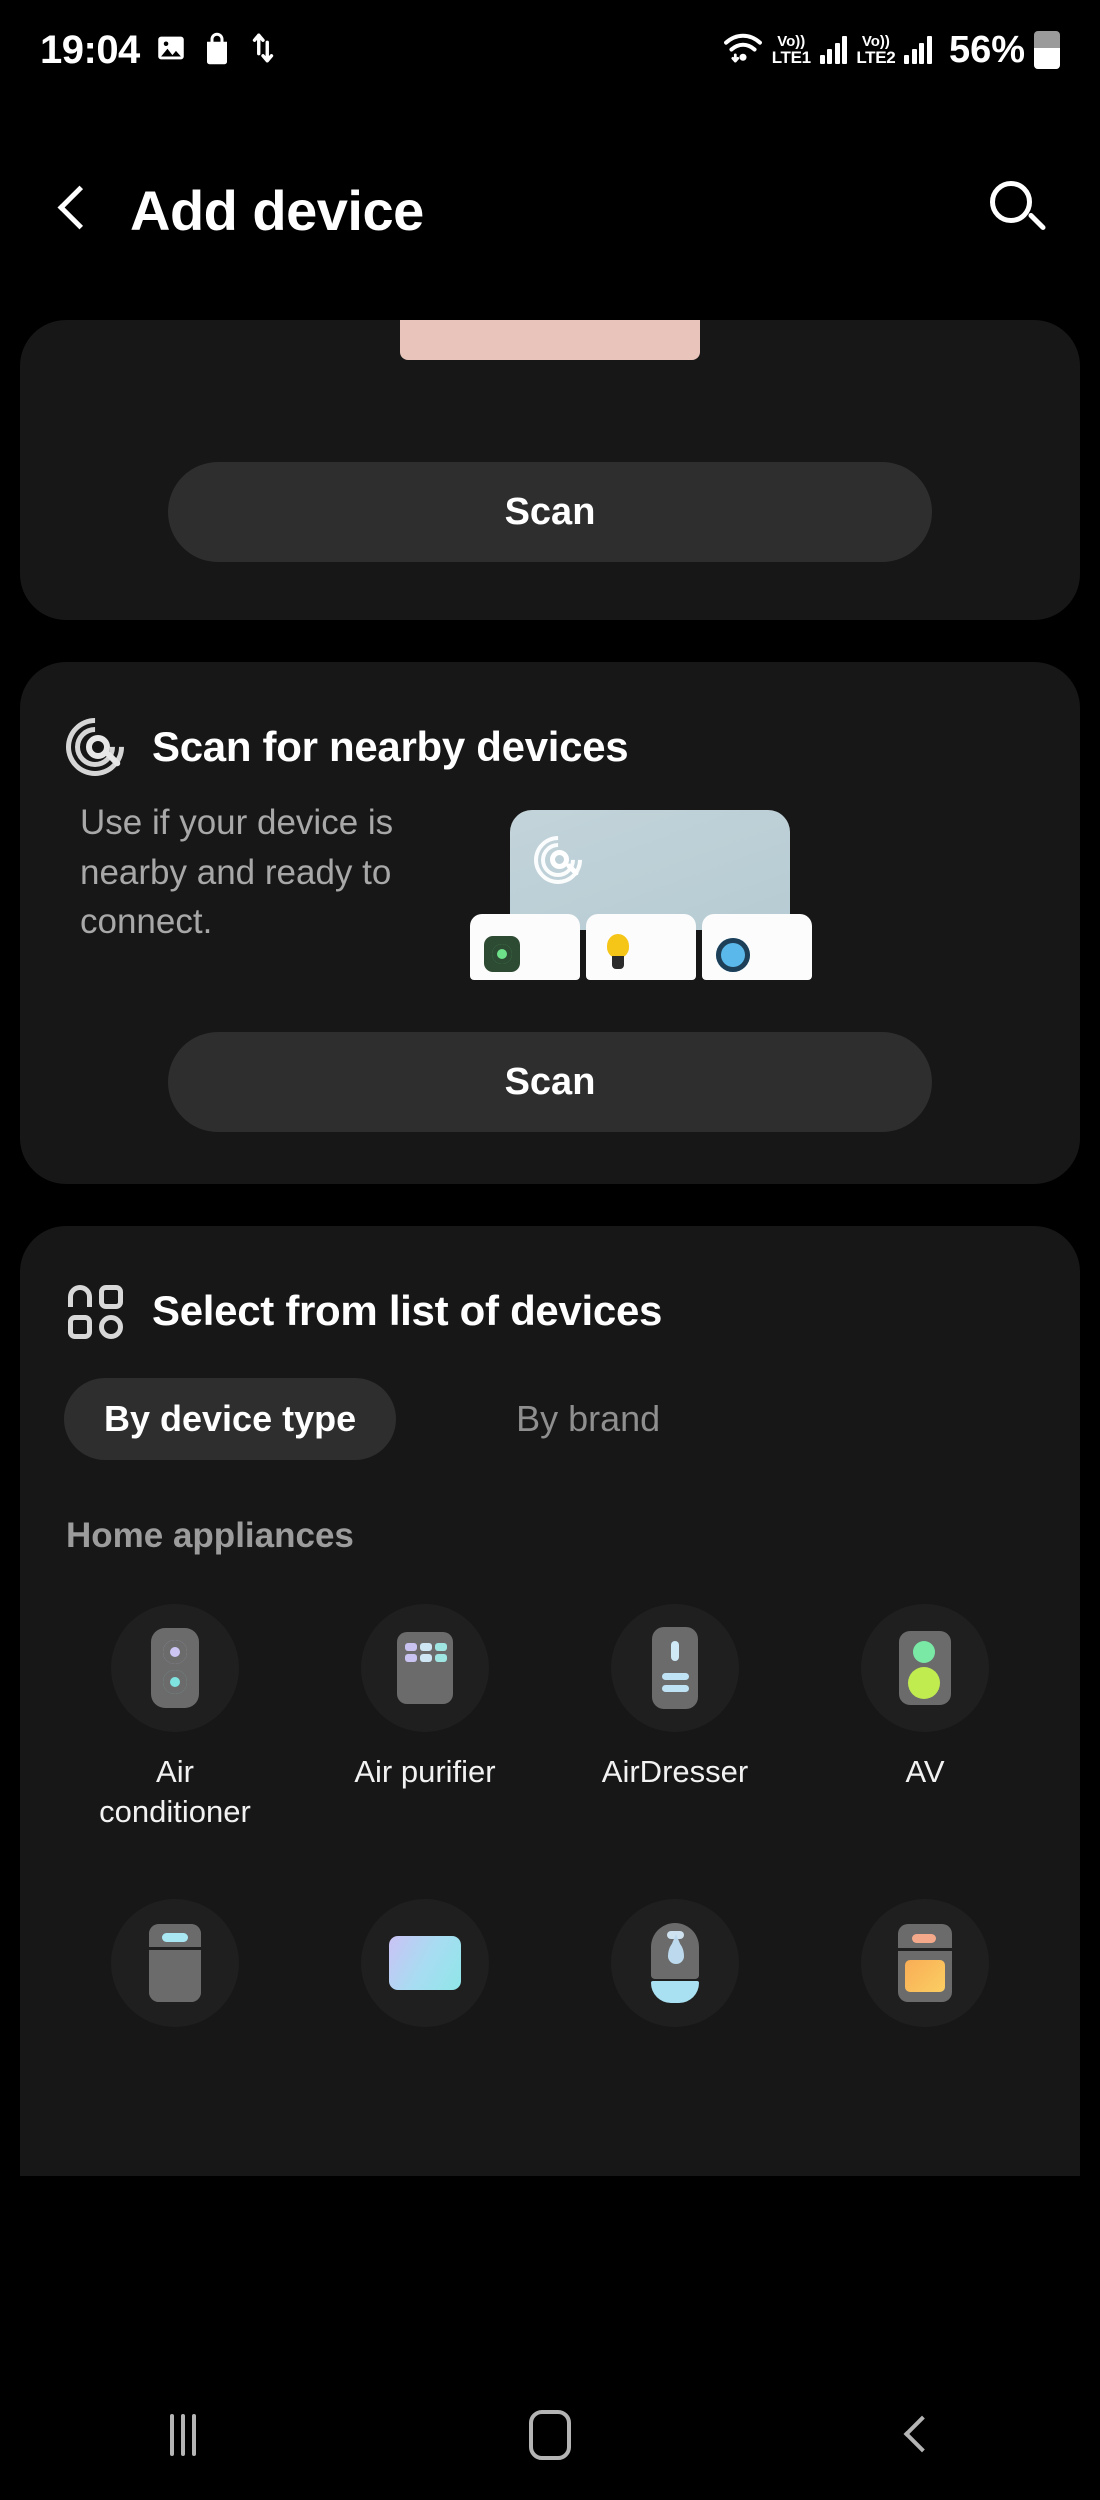 The height and width of the screenshot is (2500, 1100). I want to click on dishwasher-icon, so click(175, 1962).